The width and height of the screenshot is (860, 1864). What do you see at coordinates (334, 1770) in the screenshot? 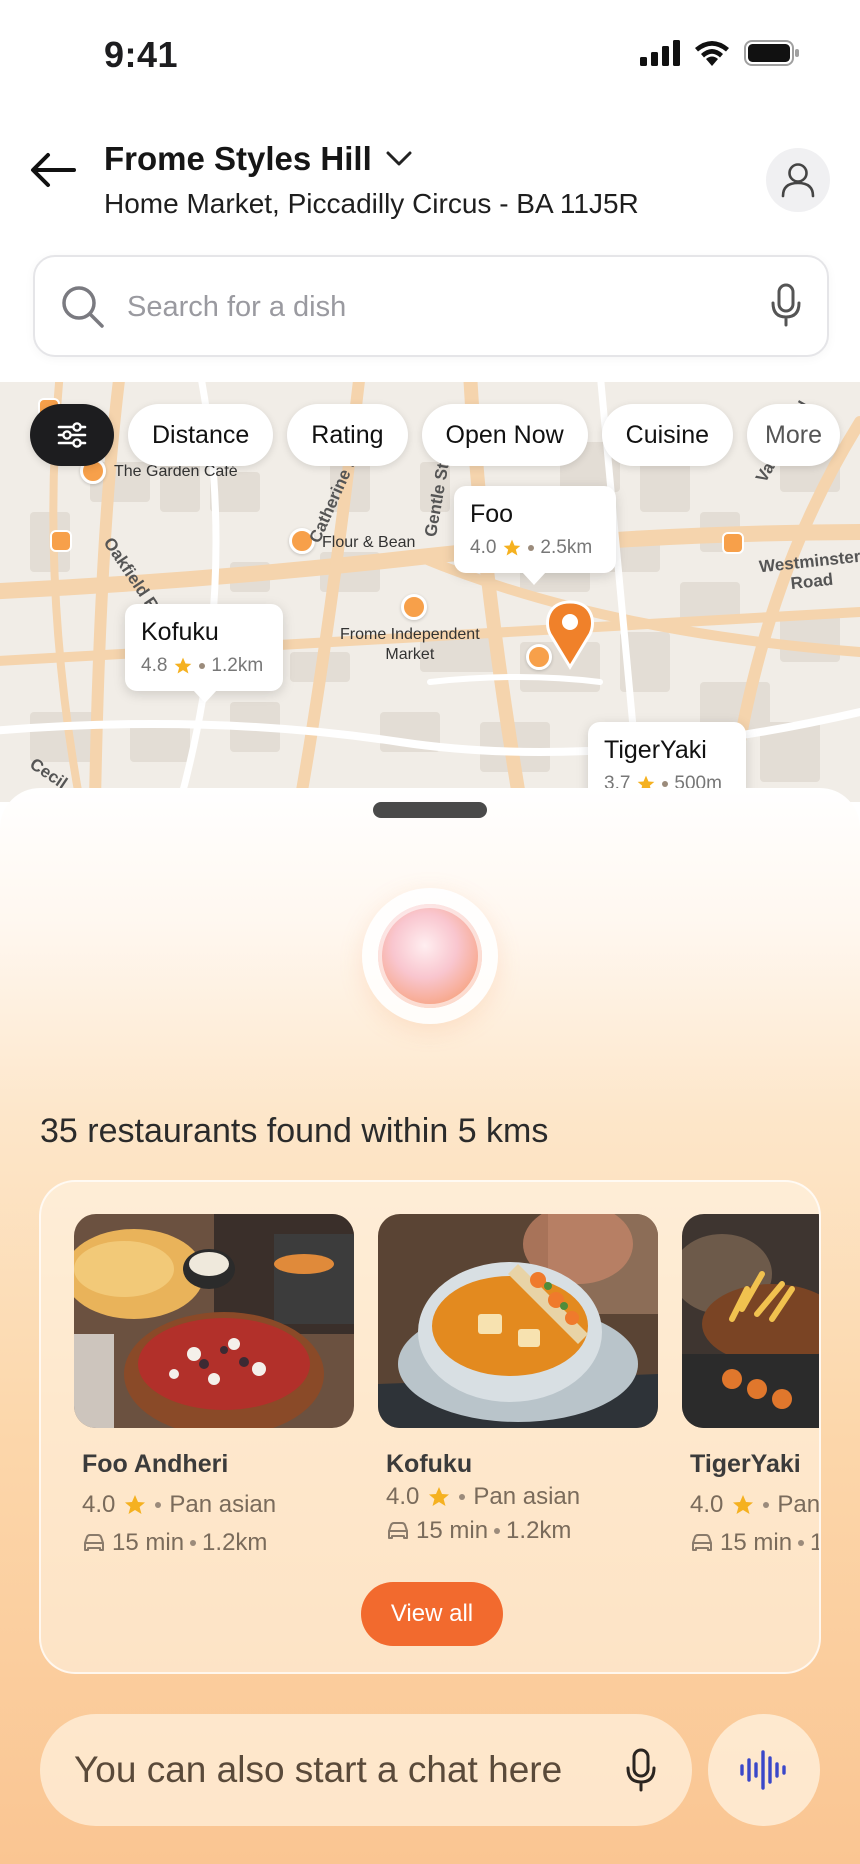
I see `chat-input` at bounding box center [334, 1770].